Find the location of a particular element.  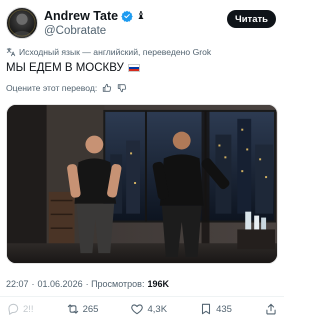

rate-translation-row: Оцените этот перевод: is located at coordinates (66, 88).